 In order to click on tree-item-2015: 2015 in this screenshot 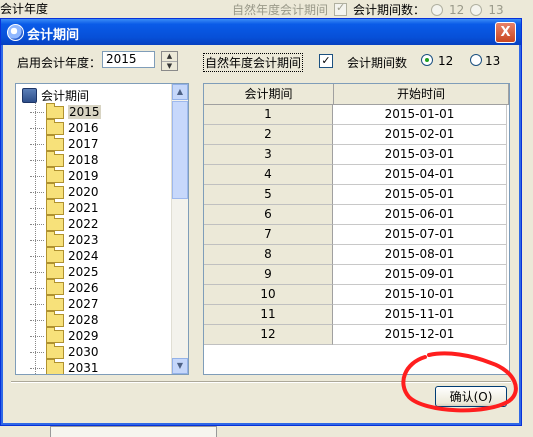, I will do `click(65, 111)`.